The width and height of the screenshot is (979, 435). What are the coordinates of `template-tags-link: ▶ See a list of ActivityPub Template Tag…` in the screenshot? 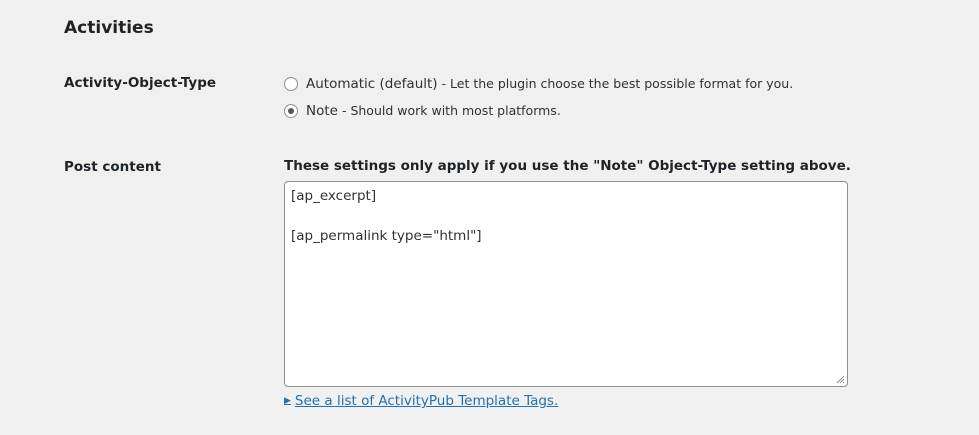 It's located at (421, 401).